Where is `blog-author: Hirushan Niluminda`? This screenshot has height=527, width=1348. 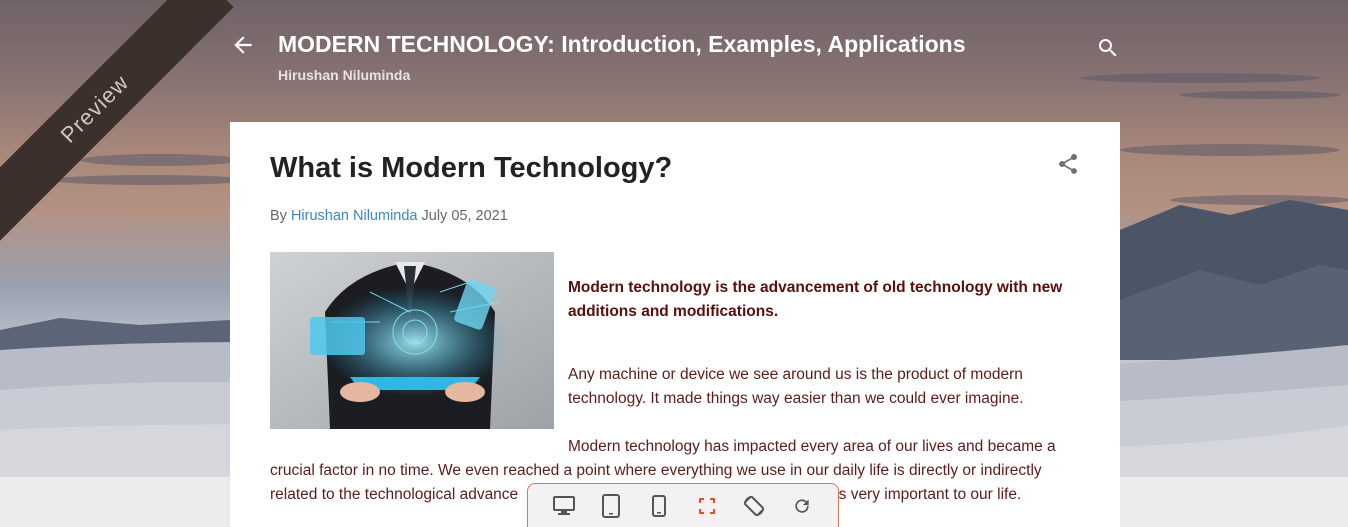 blog-author: Hirushan Niluminda is located at coordinates (344, 75).